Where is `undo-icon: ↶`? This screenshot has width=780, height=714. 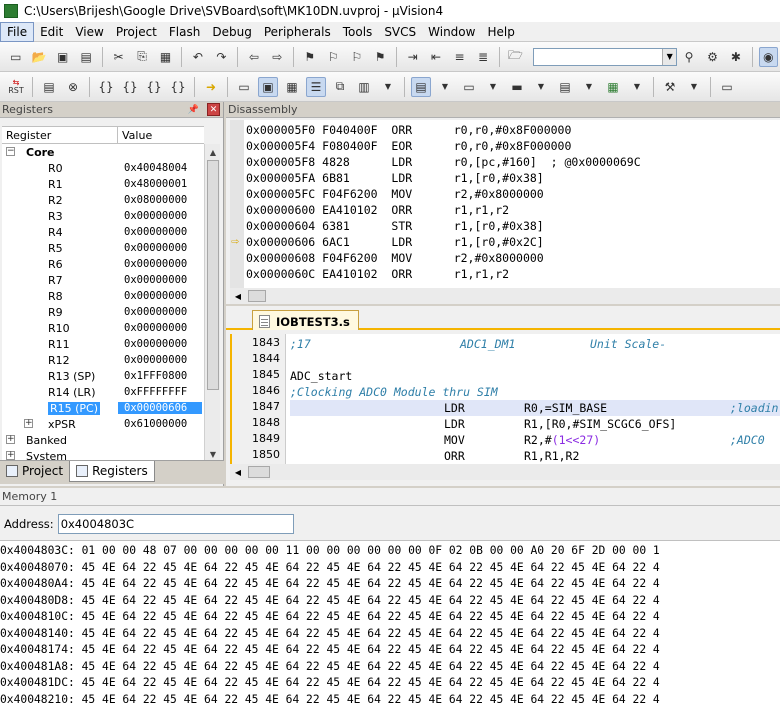 undo-icon: ↶ is located at coordinates (197, 57).